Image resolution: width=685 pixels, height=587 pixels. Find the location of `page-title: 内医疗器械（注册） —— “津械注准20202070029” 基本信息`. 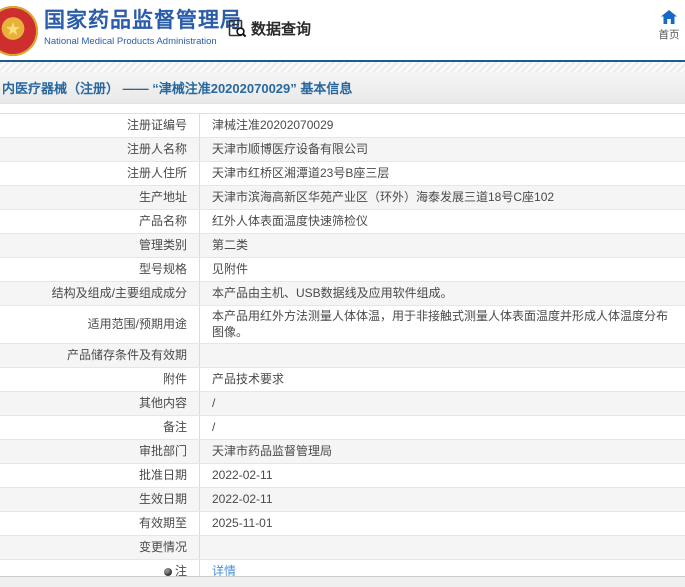

page-title: 内医疗器械（注册） —— “津械注准20202070029” 基本信息 is located at coordinates (177, 88).